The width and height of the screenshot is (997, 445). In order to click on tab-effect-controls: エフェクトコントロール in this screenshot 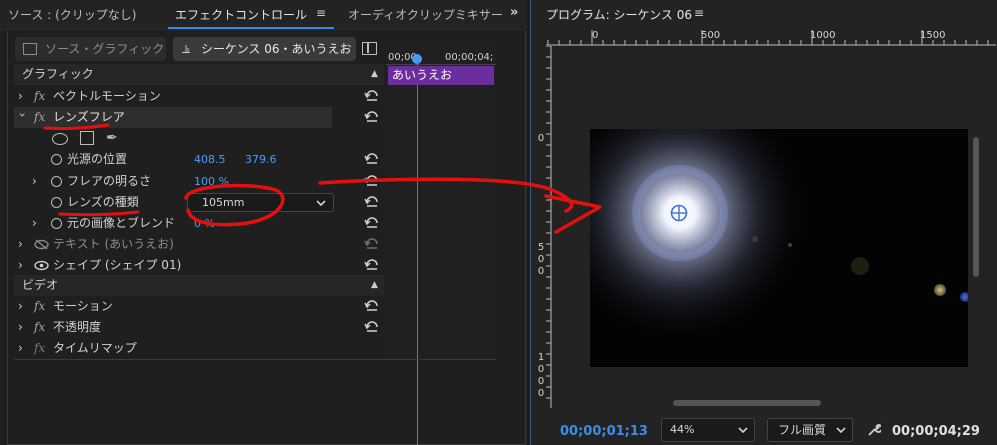, I will do `click(241, 14)`.